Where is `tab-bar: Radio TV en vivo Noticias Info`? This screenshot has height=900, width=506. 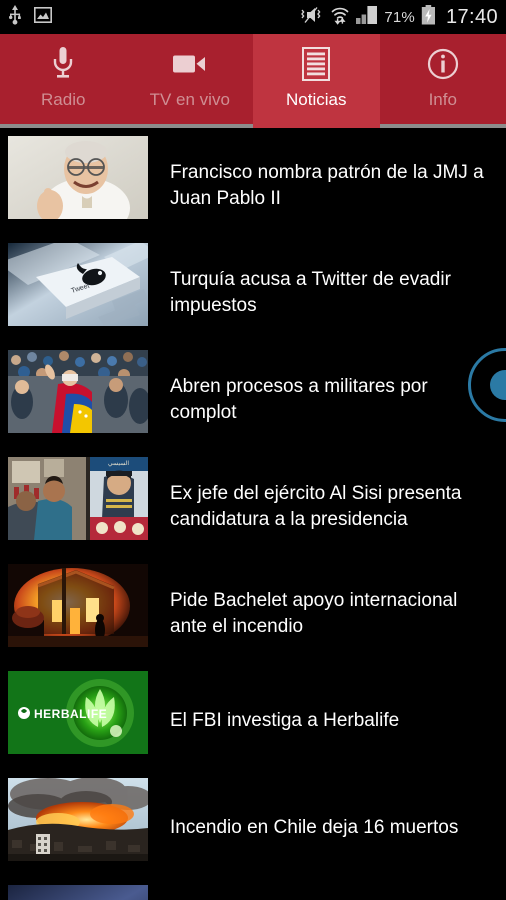 tab-bar: Radio TV en vivo Noticias Info is located at coordinates (253, 81).